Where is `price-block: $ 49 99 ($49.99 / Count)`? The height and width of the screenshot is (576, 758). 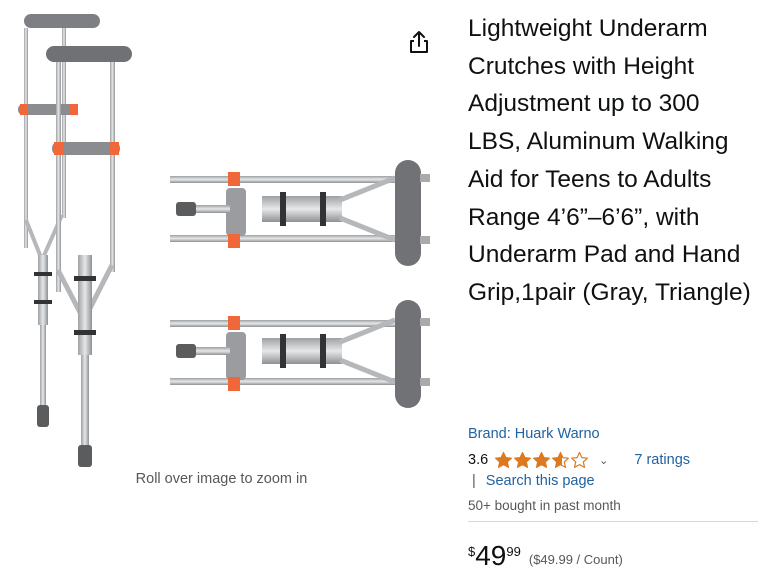
price-block: $ 49 99 ($49.99 / Count) is located at coordinates (545, 556).